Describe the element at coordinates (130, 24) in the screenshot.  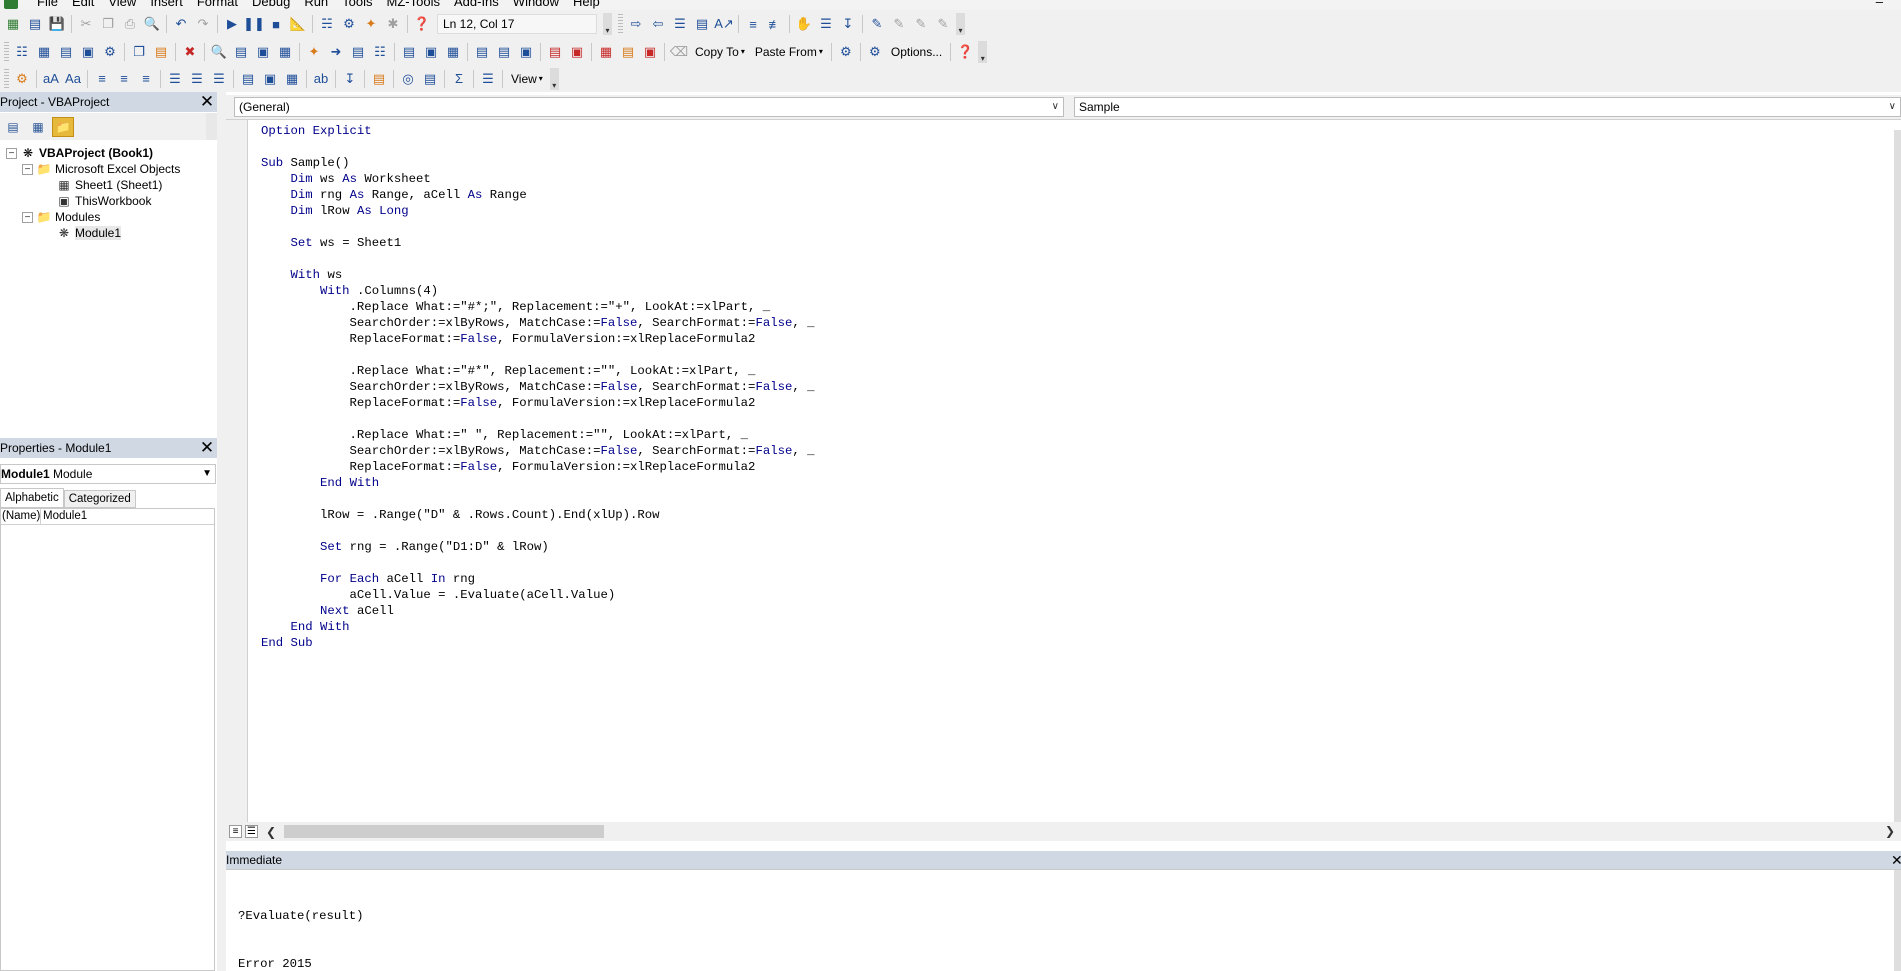
I see `paste-icon: ⎙` at that location.